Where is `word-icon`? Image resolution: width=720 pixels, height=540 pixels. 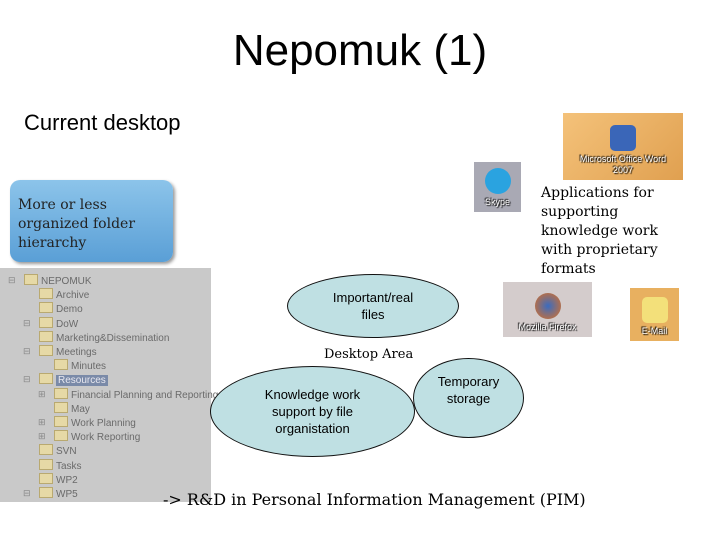 word-icon is located at coordinates (623, 138).